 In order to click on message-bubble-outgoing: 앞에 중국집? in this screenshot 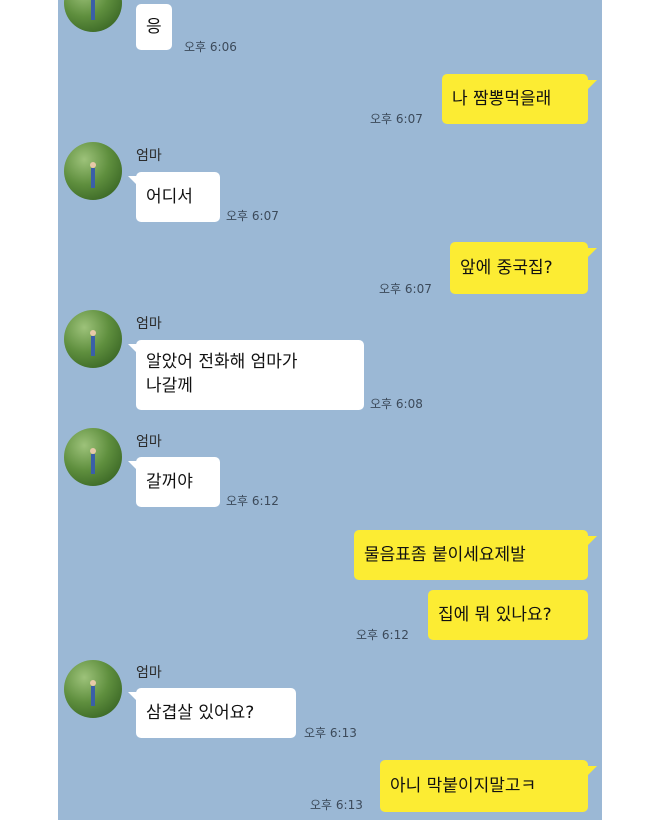, I will do `click(519, 268)`.